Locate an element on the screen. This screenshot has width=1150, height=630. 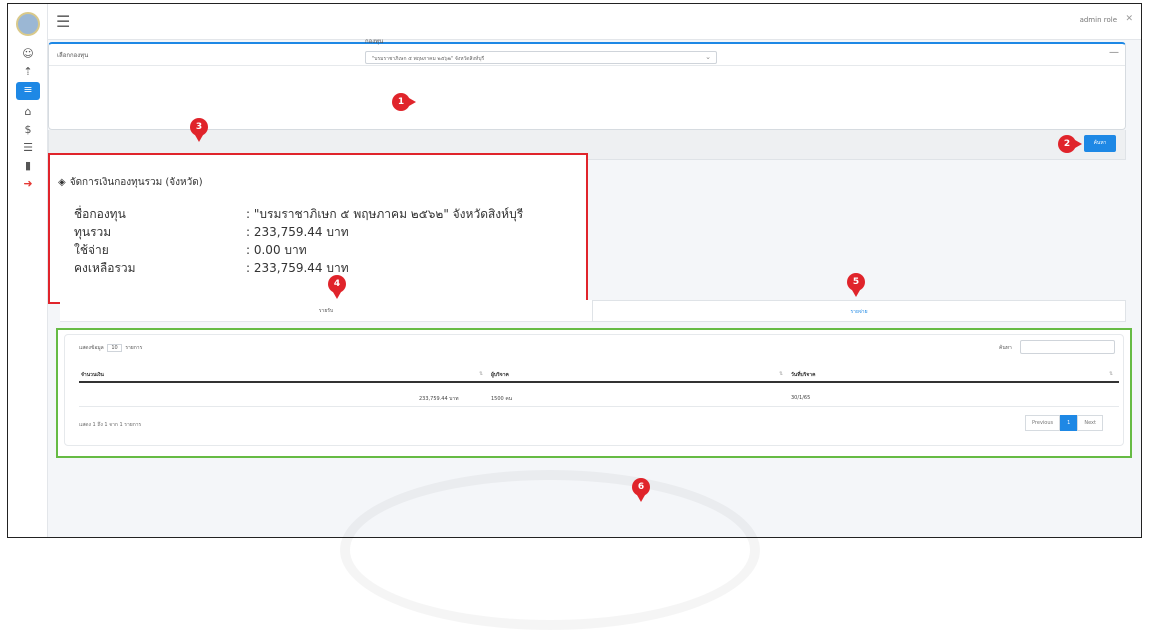
document-icon: ▮ is located at coordinates (28, 166).